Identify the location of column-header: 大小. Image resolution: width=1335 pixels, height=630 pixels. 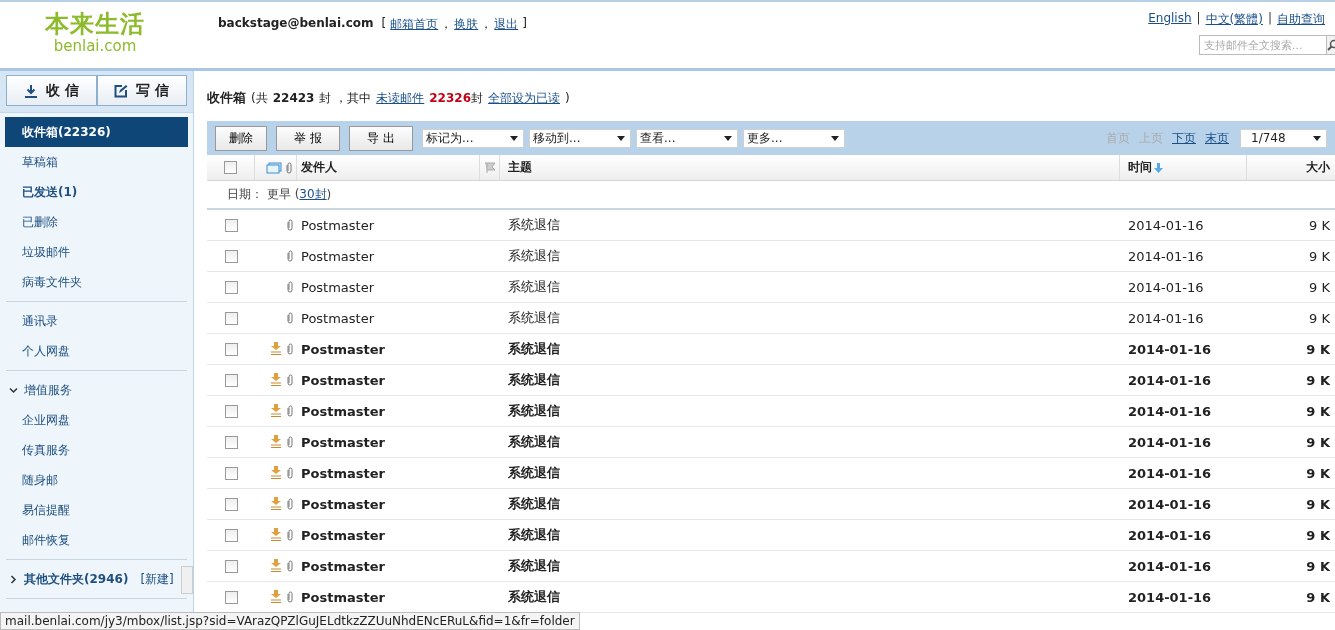
(1291, 167).